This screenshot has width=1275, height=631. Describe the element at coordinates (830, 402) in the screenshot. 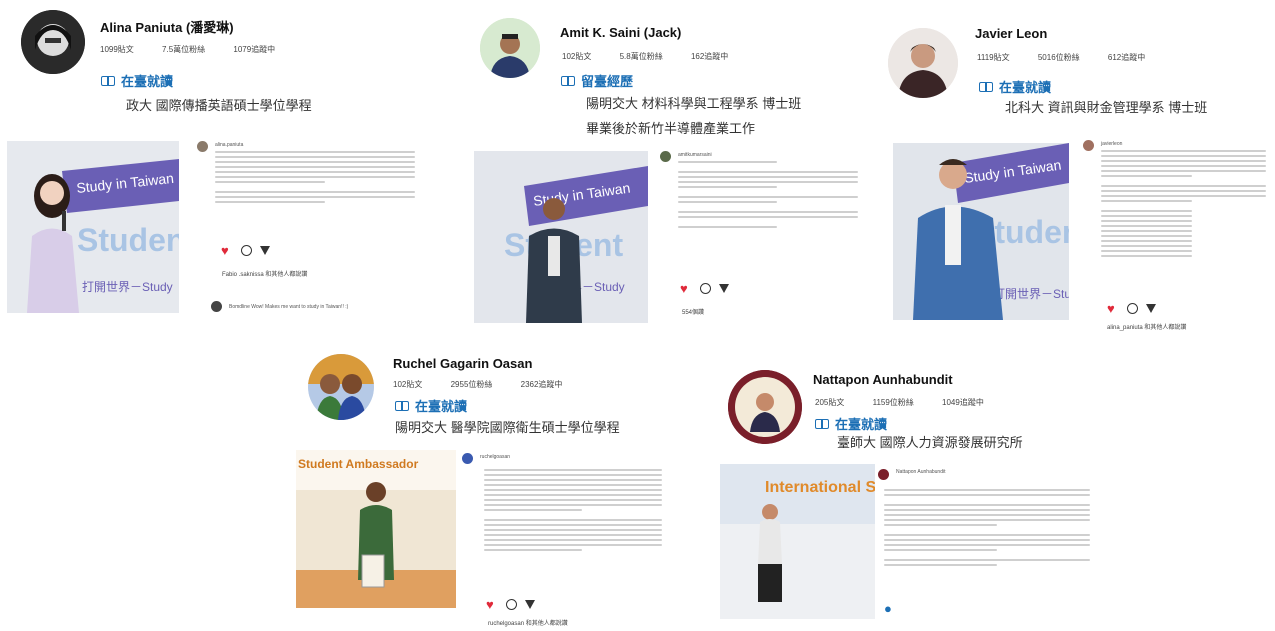

I see `posts-count: 205貼文` at that location.